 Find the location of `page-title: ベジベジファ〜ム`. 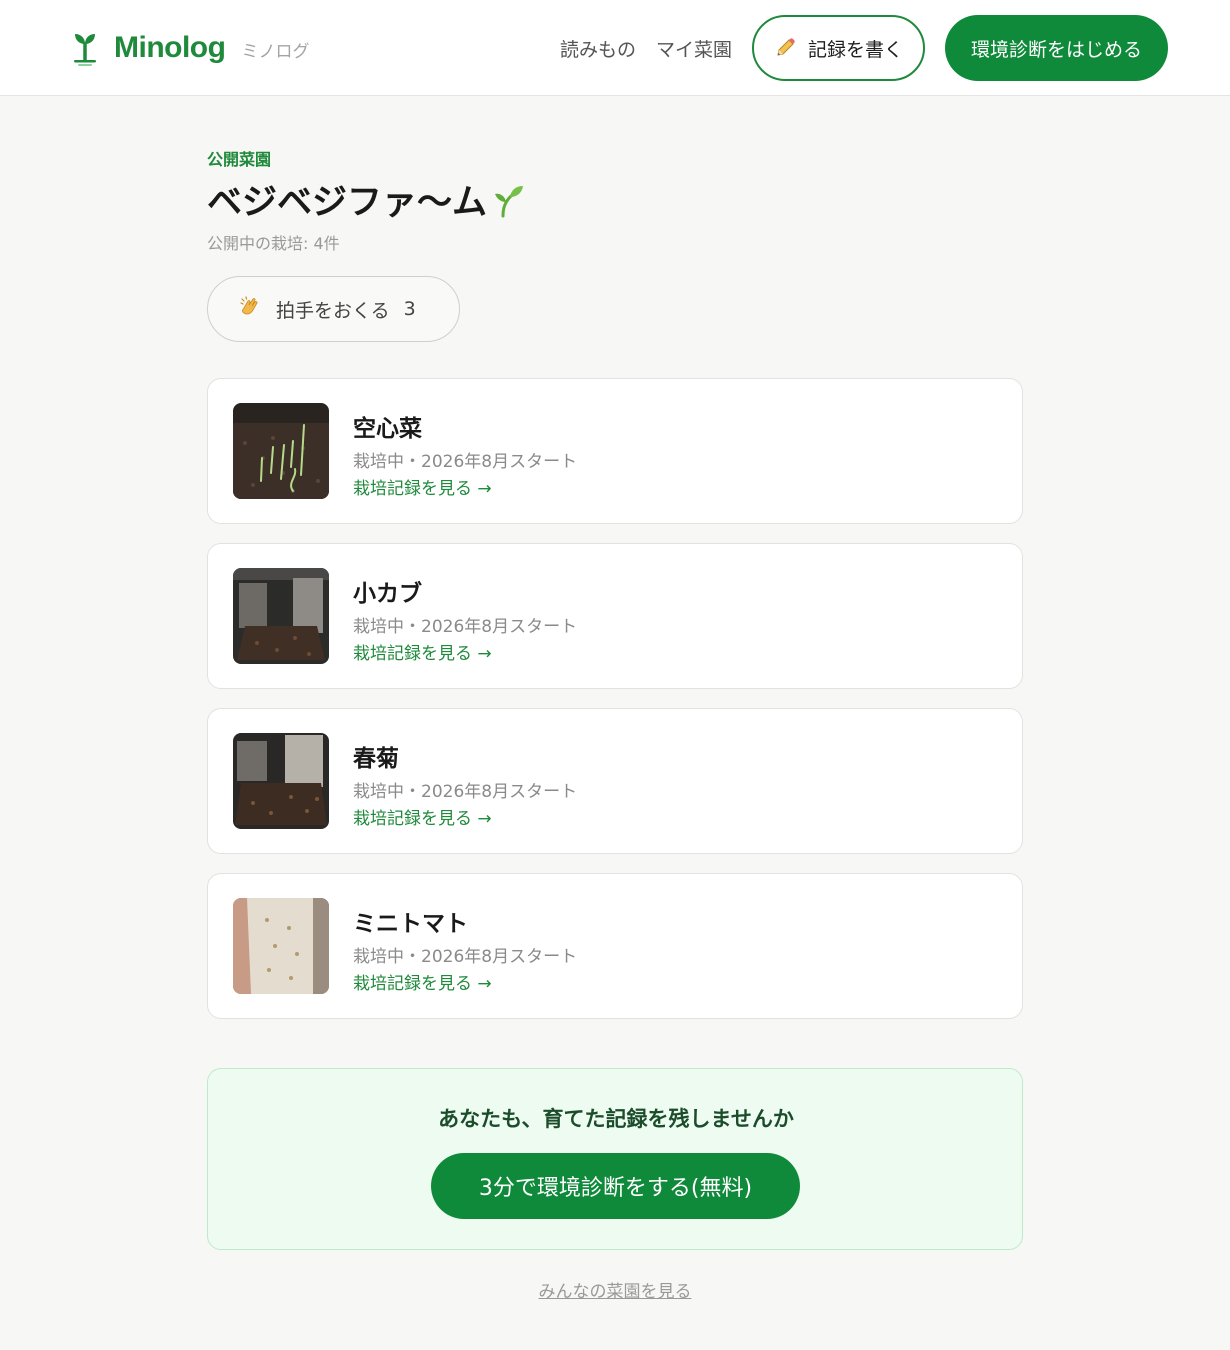

page-title: ベジベジファ〜ム is located at coordinates (366, 199).